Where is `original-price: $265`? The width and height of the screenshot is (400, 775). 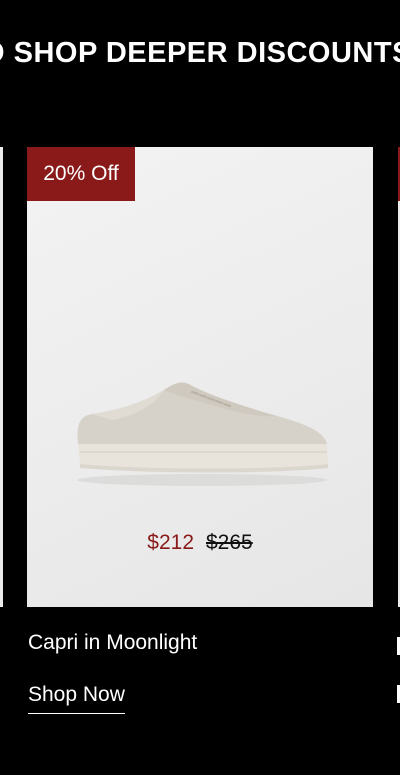 original-price: $265 is located at coordinates (229, 542).